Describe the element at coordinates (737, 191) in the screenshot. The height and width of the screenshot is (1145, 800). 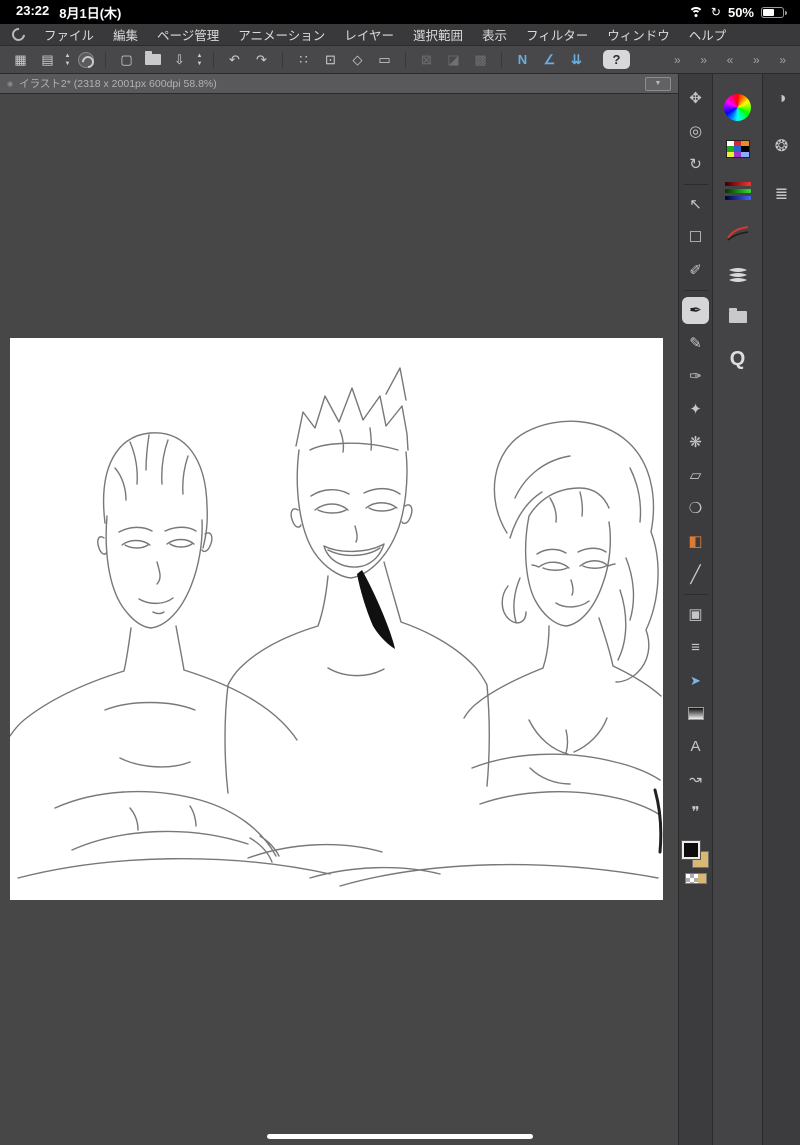
I see `color-slider-button` at that location.